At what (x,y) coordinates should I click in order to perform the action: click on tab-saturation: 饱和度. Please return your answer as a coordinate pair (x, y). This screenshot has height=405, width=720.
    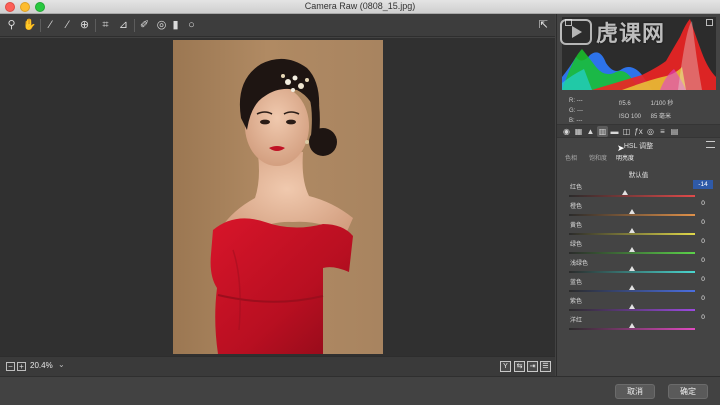
    Looking at the image, I should click on (598, 157).